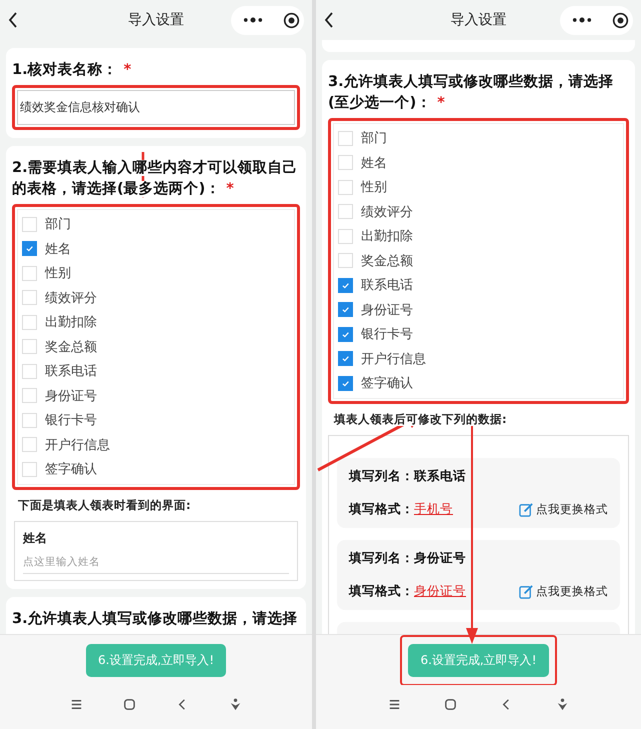  I want to click on column-name: 身份证号, so click(440, 558).